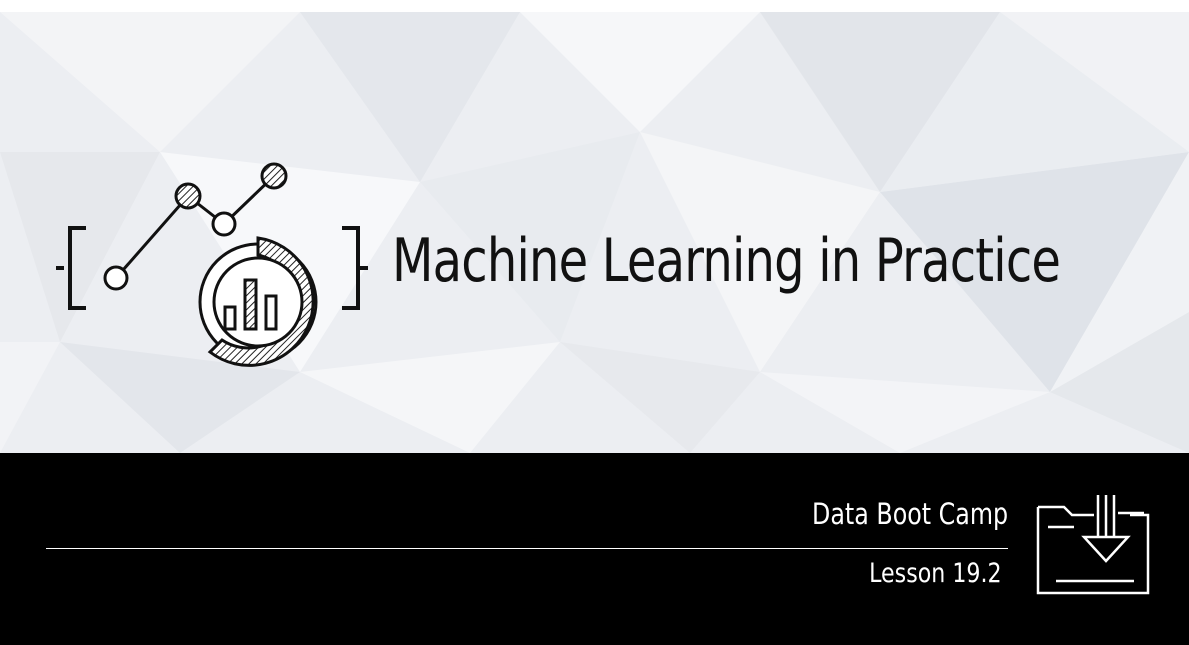 This screenshot has height=645, width=1189. What do you see at coordinates (527, 548) in the screenshot?
I see `footer-divider` at bounding box center [527, 548].